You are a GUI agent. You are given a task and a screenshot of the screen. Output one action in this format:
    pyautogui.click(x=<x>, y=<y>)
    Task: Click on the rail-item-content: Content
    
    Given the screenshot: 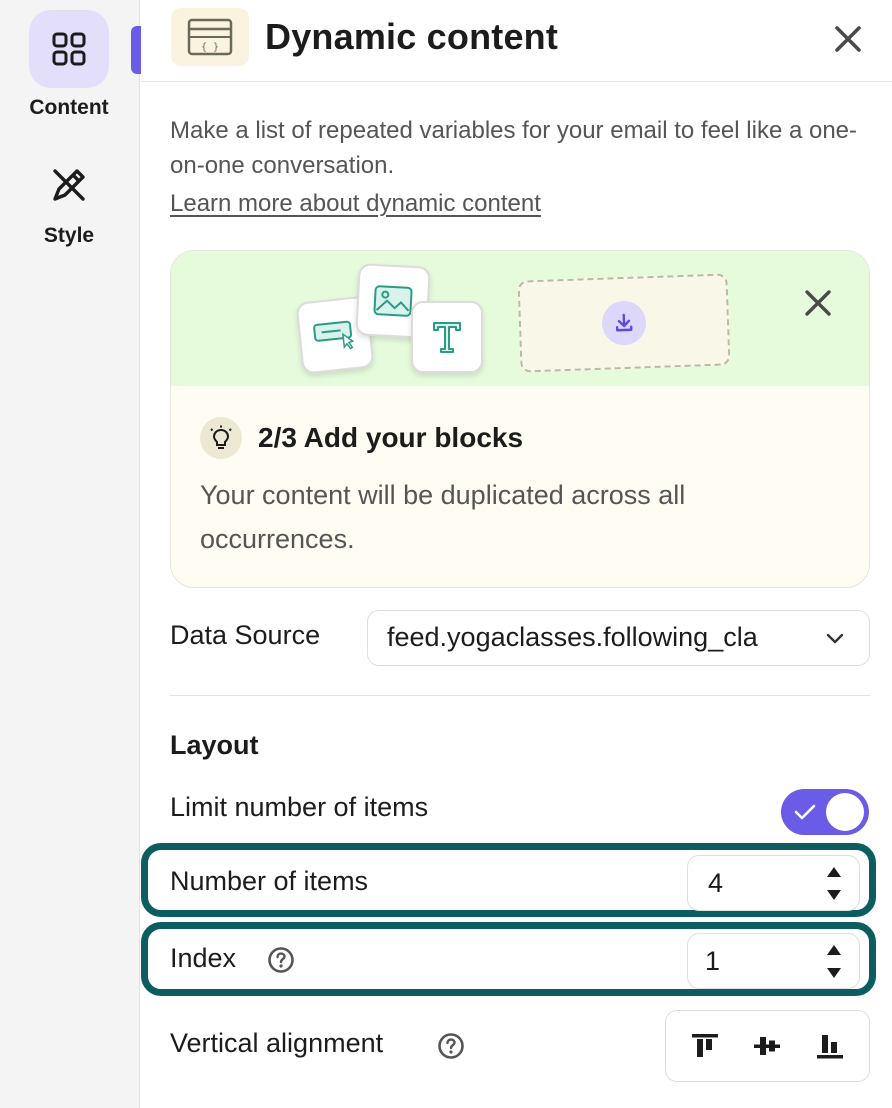 What is the action you would take?
    pyautogui.click(x=69, y=65)
    